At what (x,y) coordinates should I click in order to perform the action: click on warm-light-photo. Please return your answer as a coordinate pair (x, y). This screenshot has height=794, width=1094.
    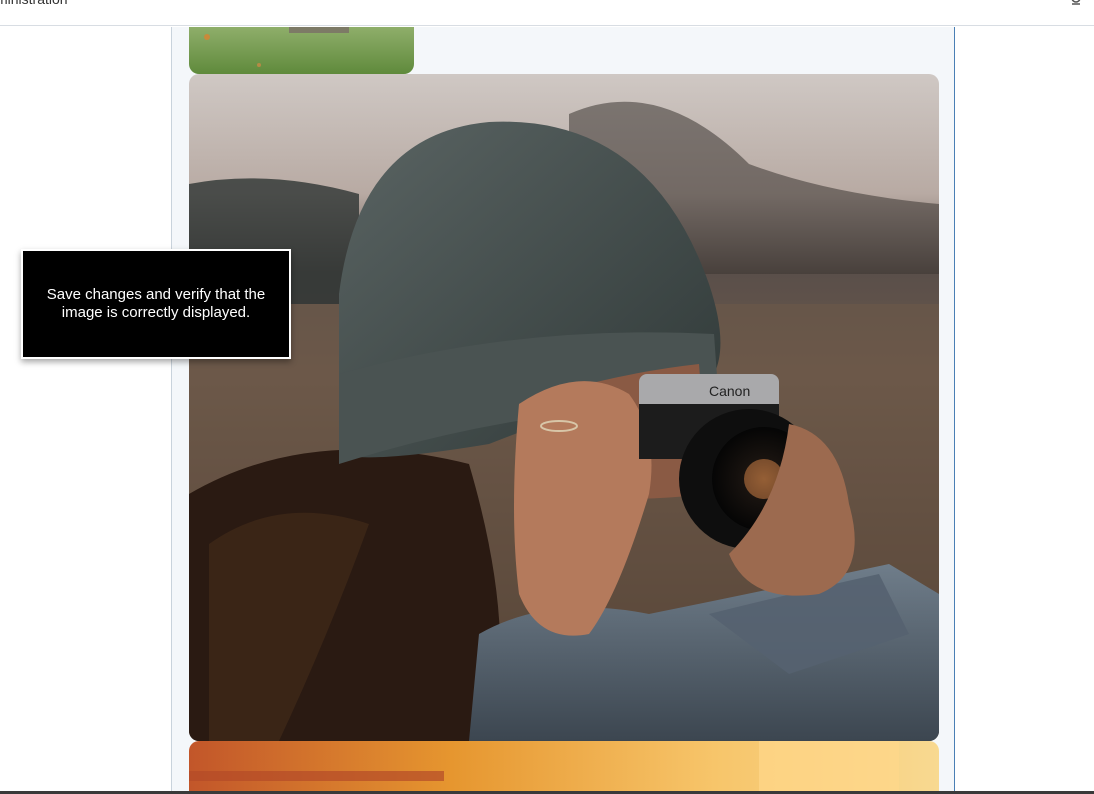
    Looking at the image, I should click on (564, 766).